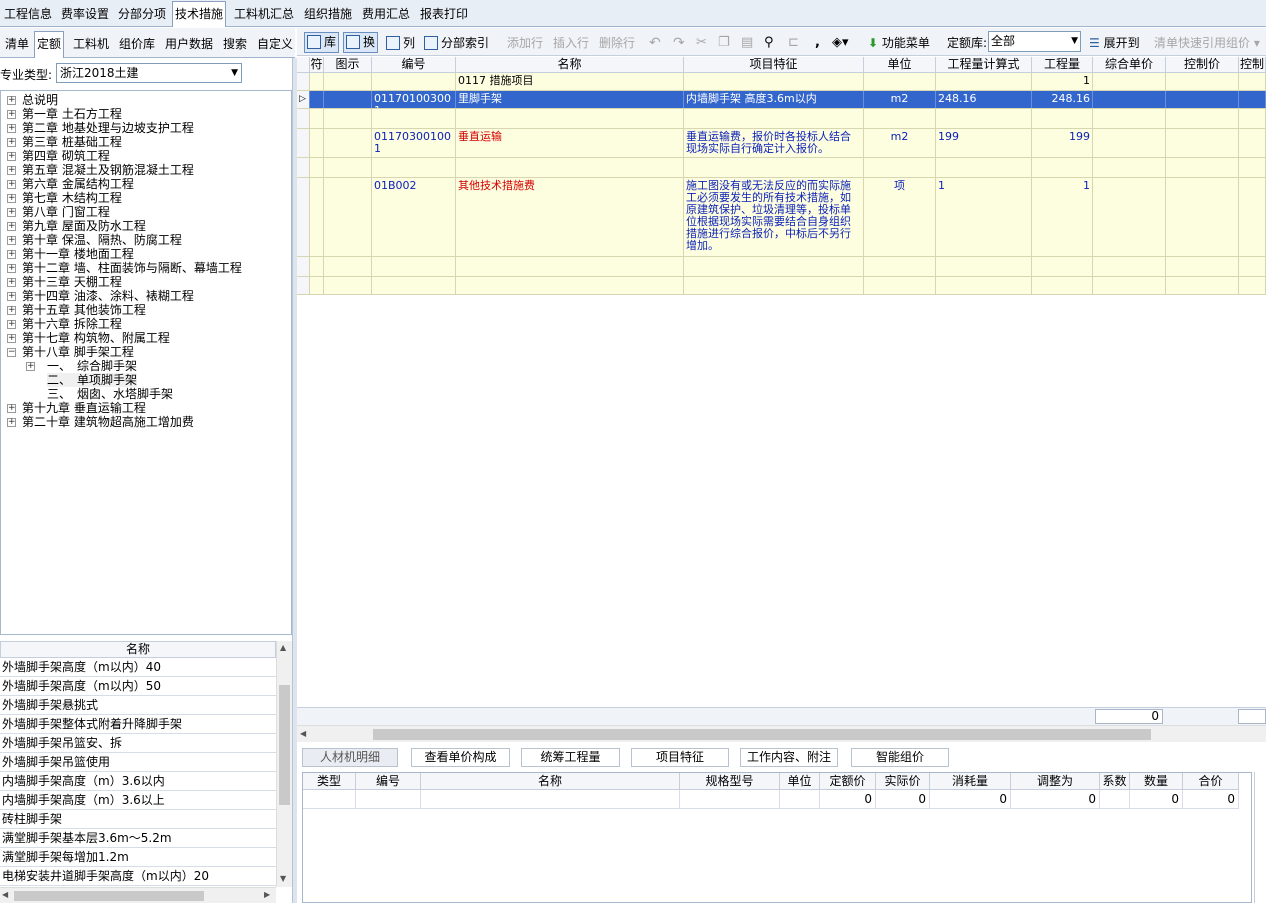 This screenshot has width=1266, height=903. What do you see at coordinates (138, 895) in the screenshot?
I see `list-horizontal-scrollbar: ◀ ▶` at bounding box center [138, 895].